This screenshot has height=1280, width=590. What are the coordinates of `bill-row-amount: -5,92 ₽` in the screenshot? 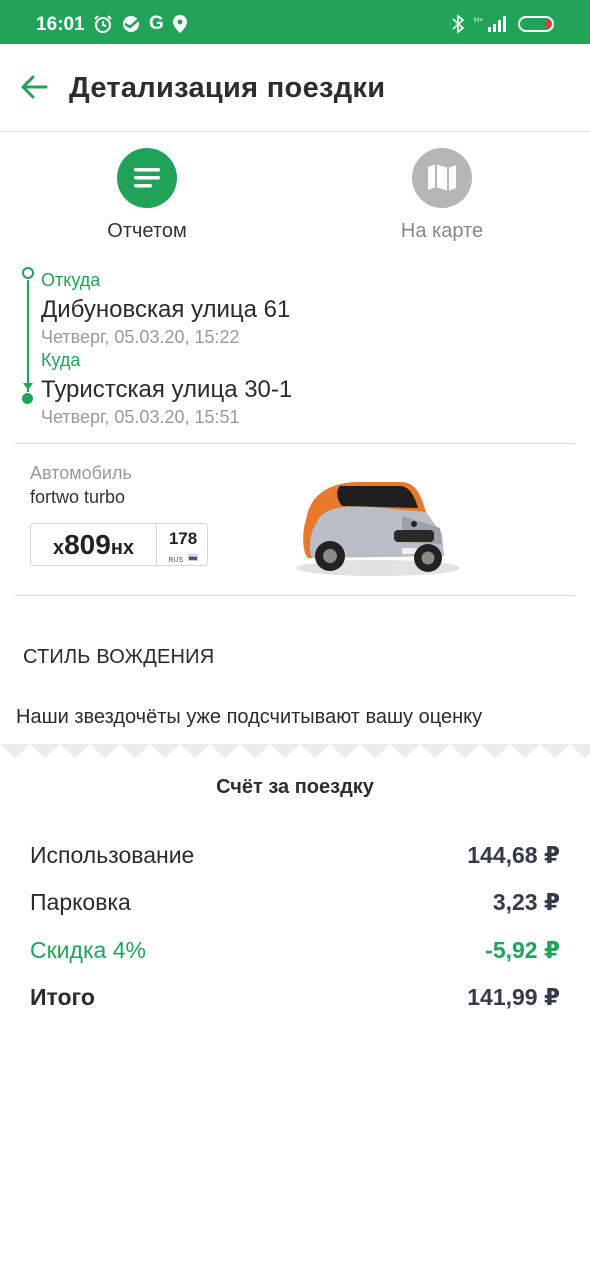 It's located at (522, 950).